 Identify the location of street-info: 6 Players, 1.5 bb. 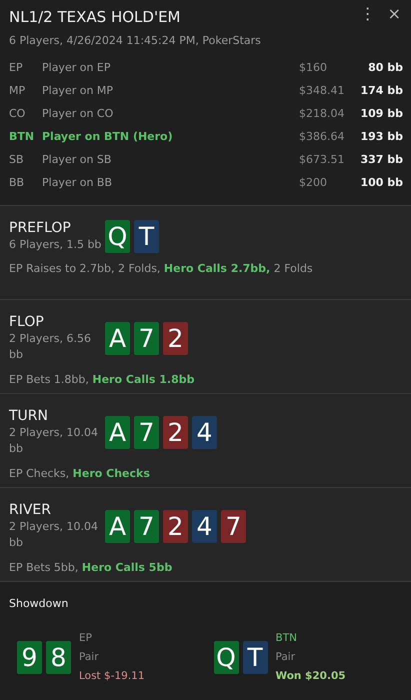
(55, 244).